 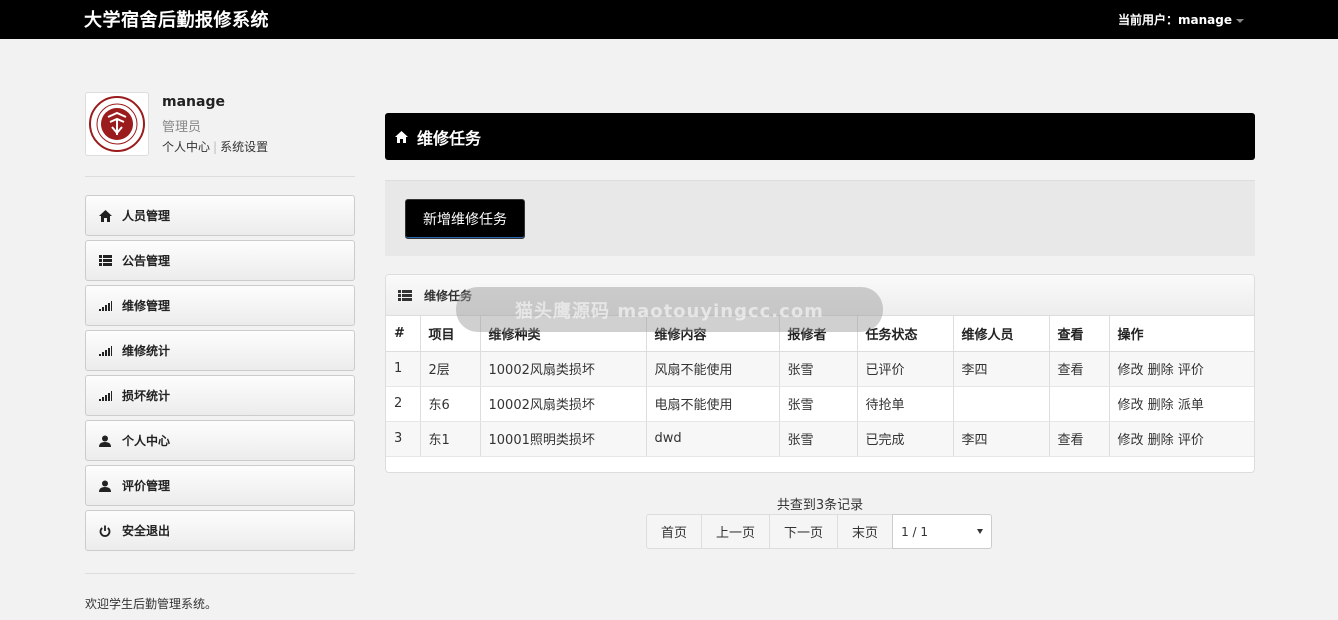 What do you see at coordinates (146, 306) in the screenshot?
I see `sidebar-item-label: 维修管理` at bounding box center [146, 306].